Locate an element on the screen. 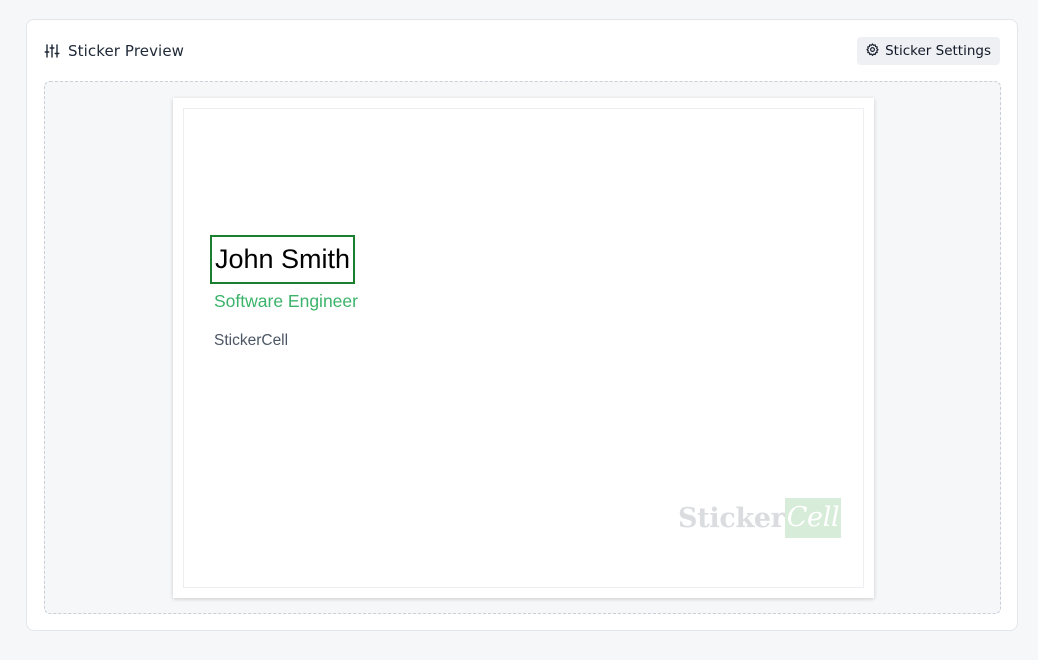 This screenshot has height=660, width=1038. watermark-part2: Cell is located at coordinates (813, 518).